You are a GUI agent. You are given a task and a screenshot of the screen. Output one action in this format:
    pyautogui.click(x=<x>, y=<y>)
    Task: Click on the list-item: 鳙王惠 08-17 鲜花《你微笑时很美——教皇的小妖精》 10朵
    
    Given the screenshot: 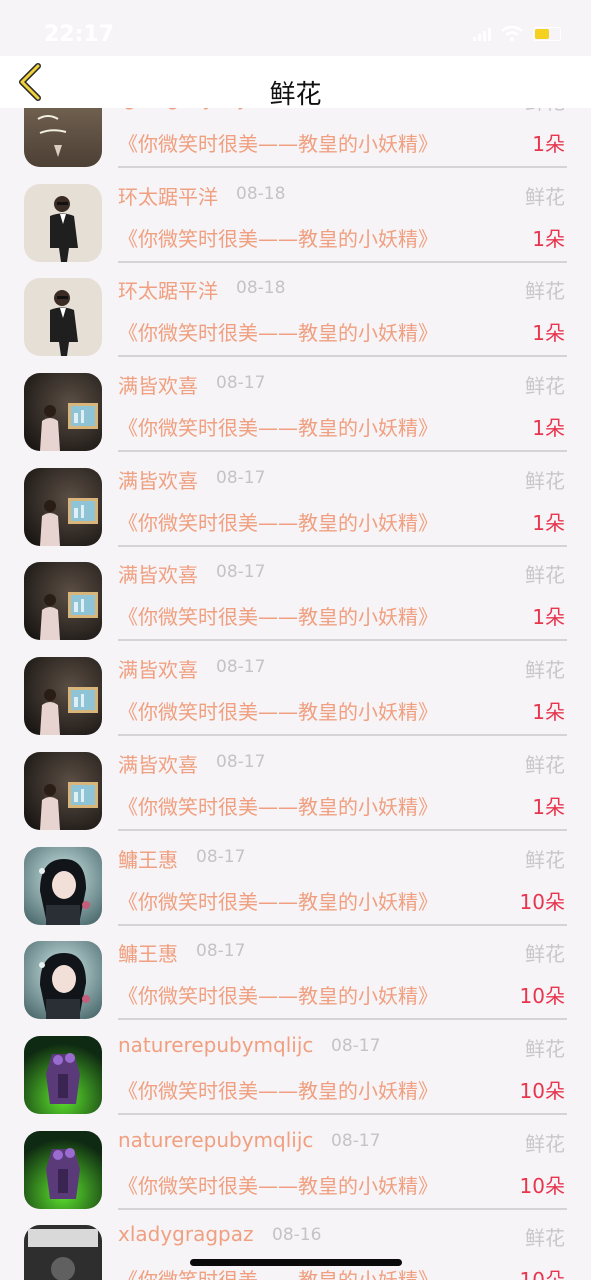 What is the action you would take?
    pyautogui.click(x=295, y=883)
    